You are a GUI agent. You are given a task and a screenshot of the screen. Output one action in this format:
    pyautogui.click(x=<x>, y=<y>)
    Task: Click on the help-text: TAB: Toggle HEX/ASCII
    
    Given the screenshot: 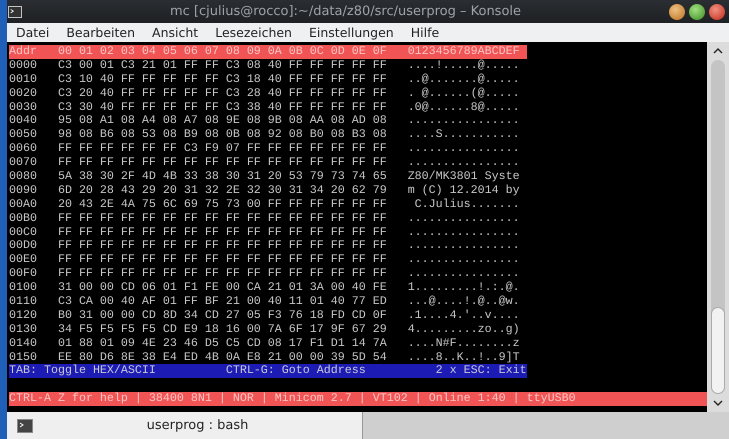 What is the action you would take?
    pyautogui.click(x=82, y=371)
    